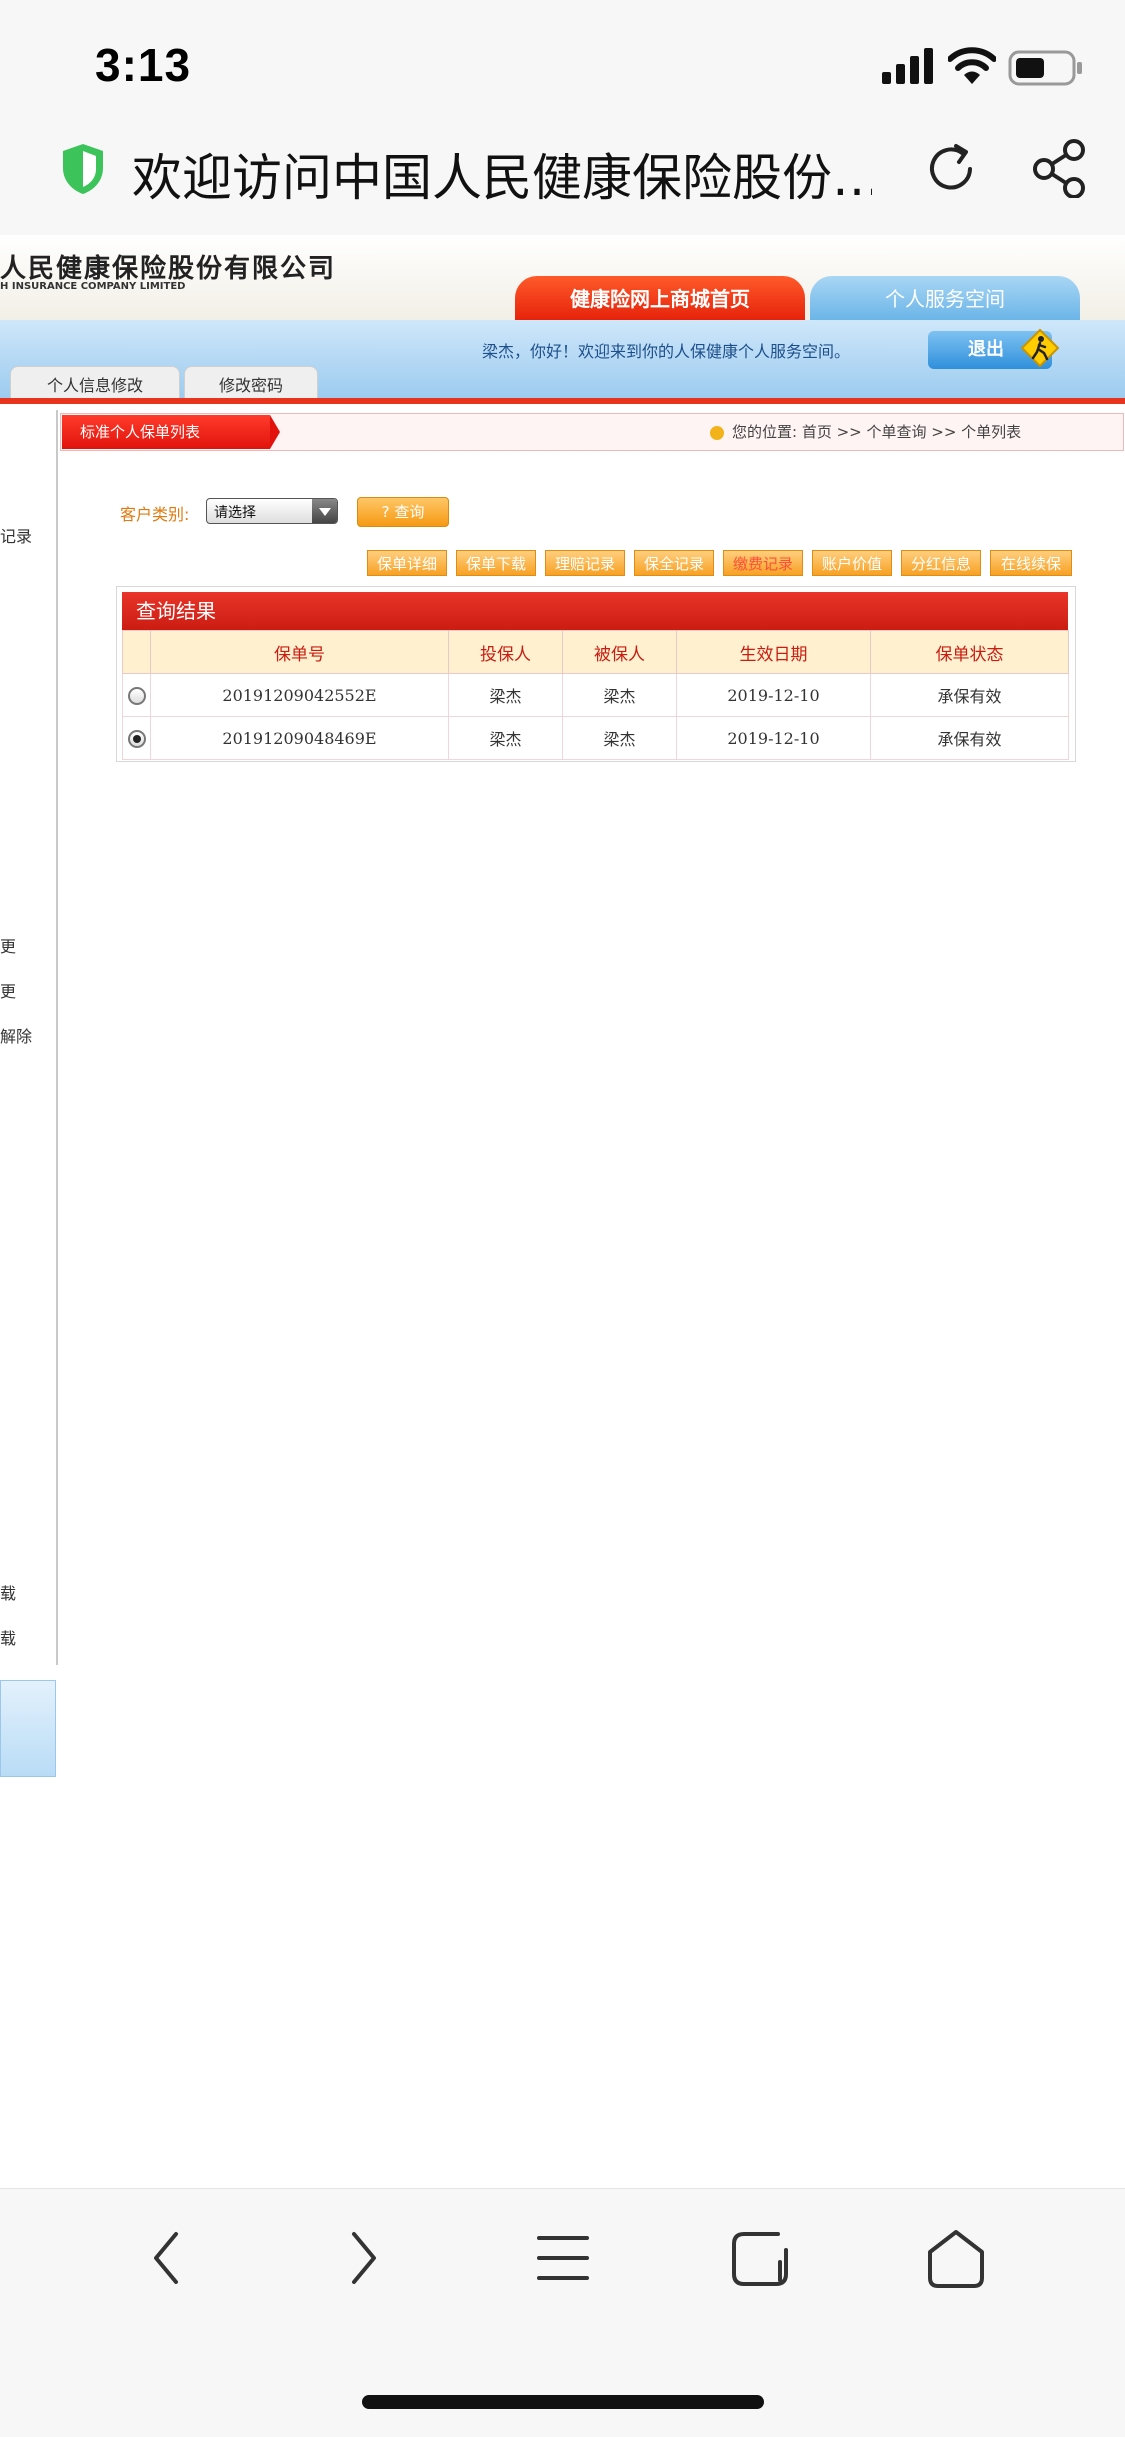  Describe the element at coordinates (563, 2258) in the screenshot. I see `menu-icon` at that location.